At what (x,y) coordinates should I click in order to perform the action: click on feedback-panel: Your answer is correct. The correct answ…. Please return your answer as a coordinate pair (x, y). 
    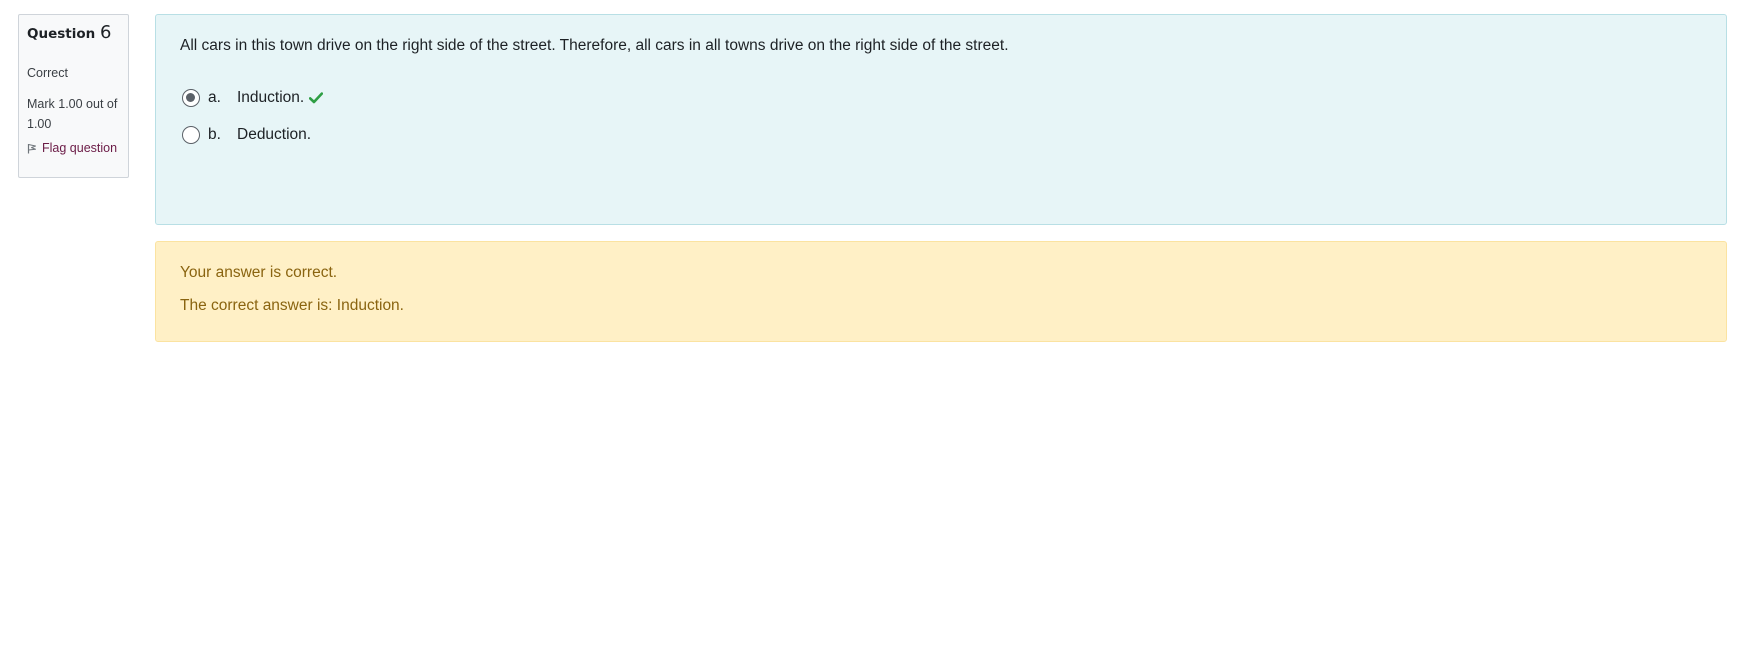
    Looking at the image, I should click on (941, 291).